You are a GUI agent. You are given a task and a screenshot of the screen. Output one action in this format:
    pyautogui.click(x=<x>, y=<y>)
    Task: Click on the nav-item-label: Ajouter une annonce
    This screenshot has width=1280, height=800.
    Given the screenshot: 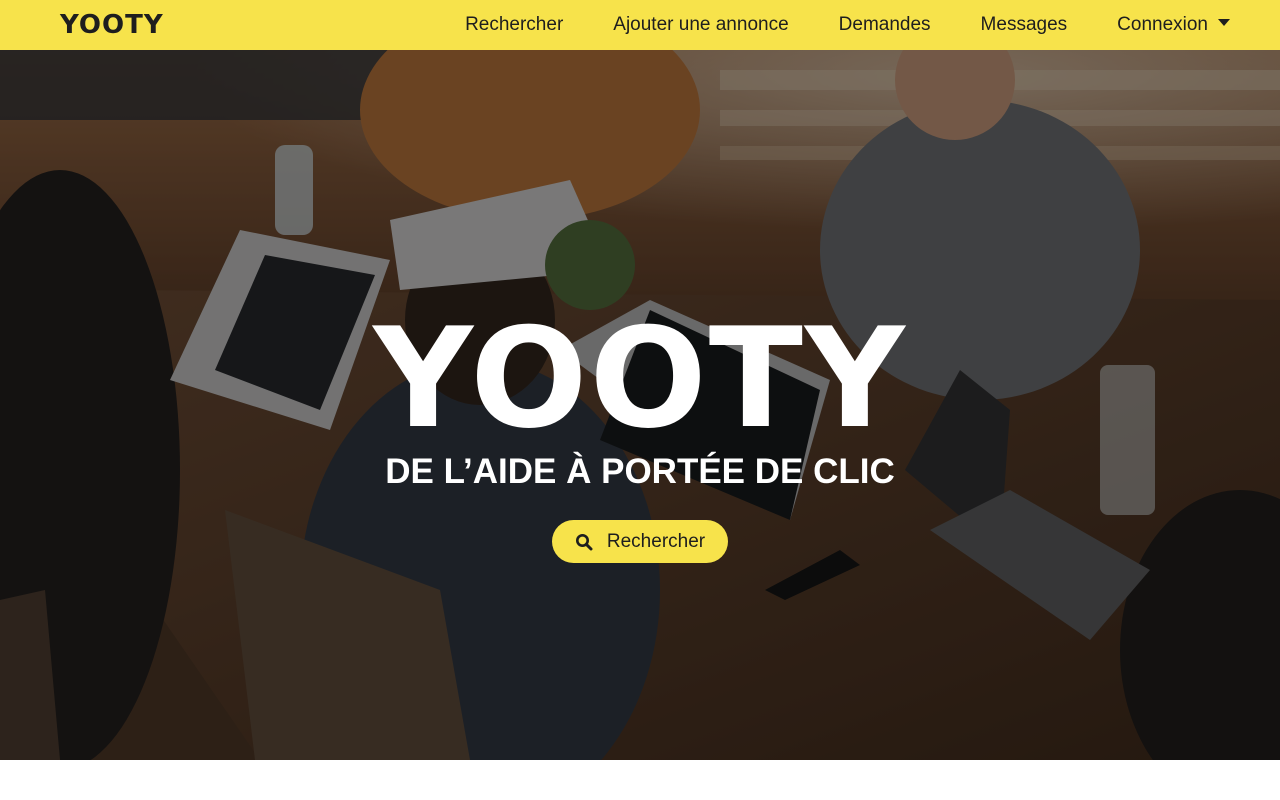 What is the action you would take?
    pyautogui.click(x=701, y=24)
    